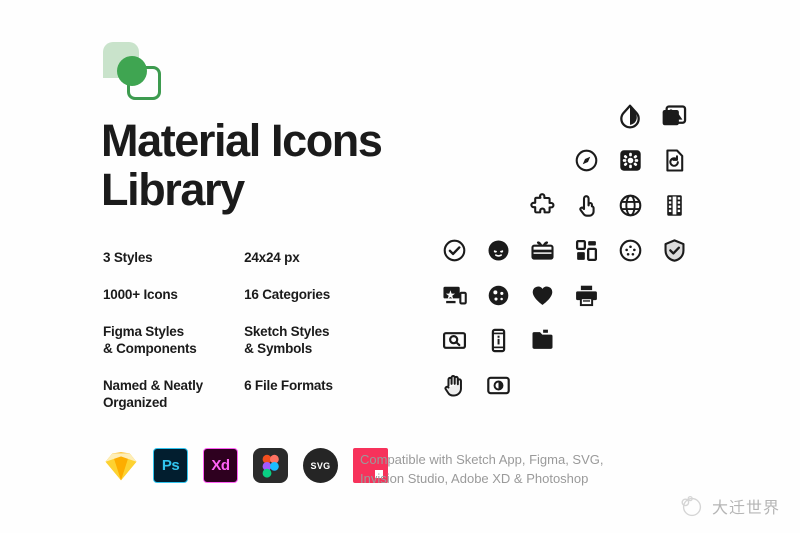 The width and height of the screenshot is (800, 533). What do you see at coordinates (482, 459) in the screenshot?
I see `compatibility-line1: Compatible with Sketch App, Figma, SVG,` at bounding box center [482, 459].